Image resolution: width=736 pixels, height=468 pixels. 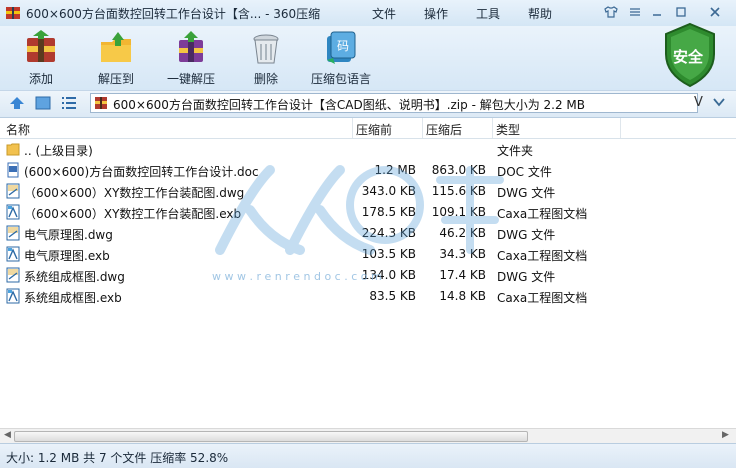 What do you see at coordinates (133, 214) in the screenshot?
I see `file-name: （600×600）XY数控工作台装配图.exb` at bounding box center [133, 214].